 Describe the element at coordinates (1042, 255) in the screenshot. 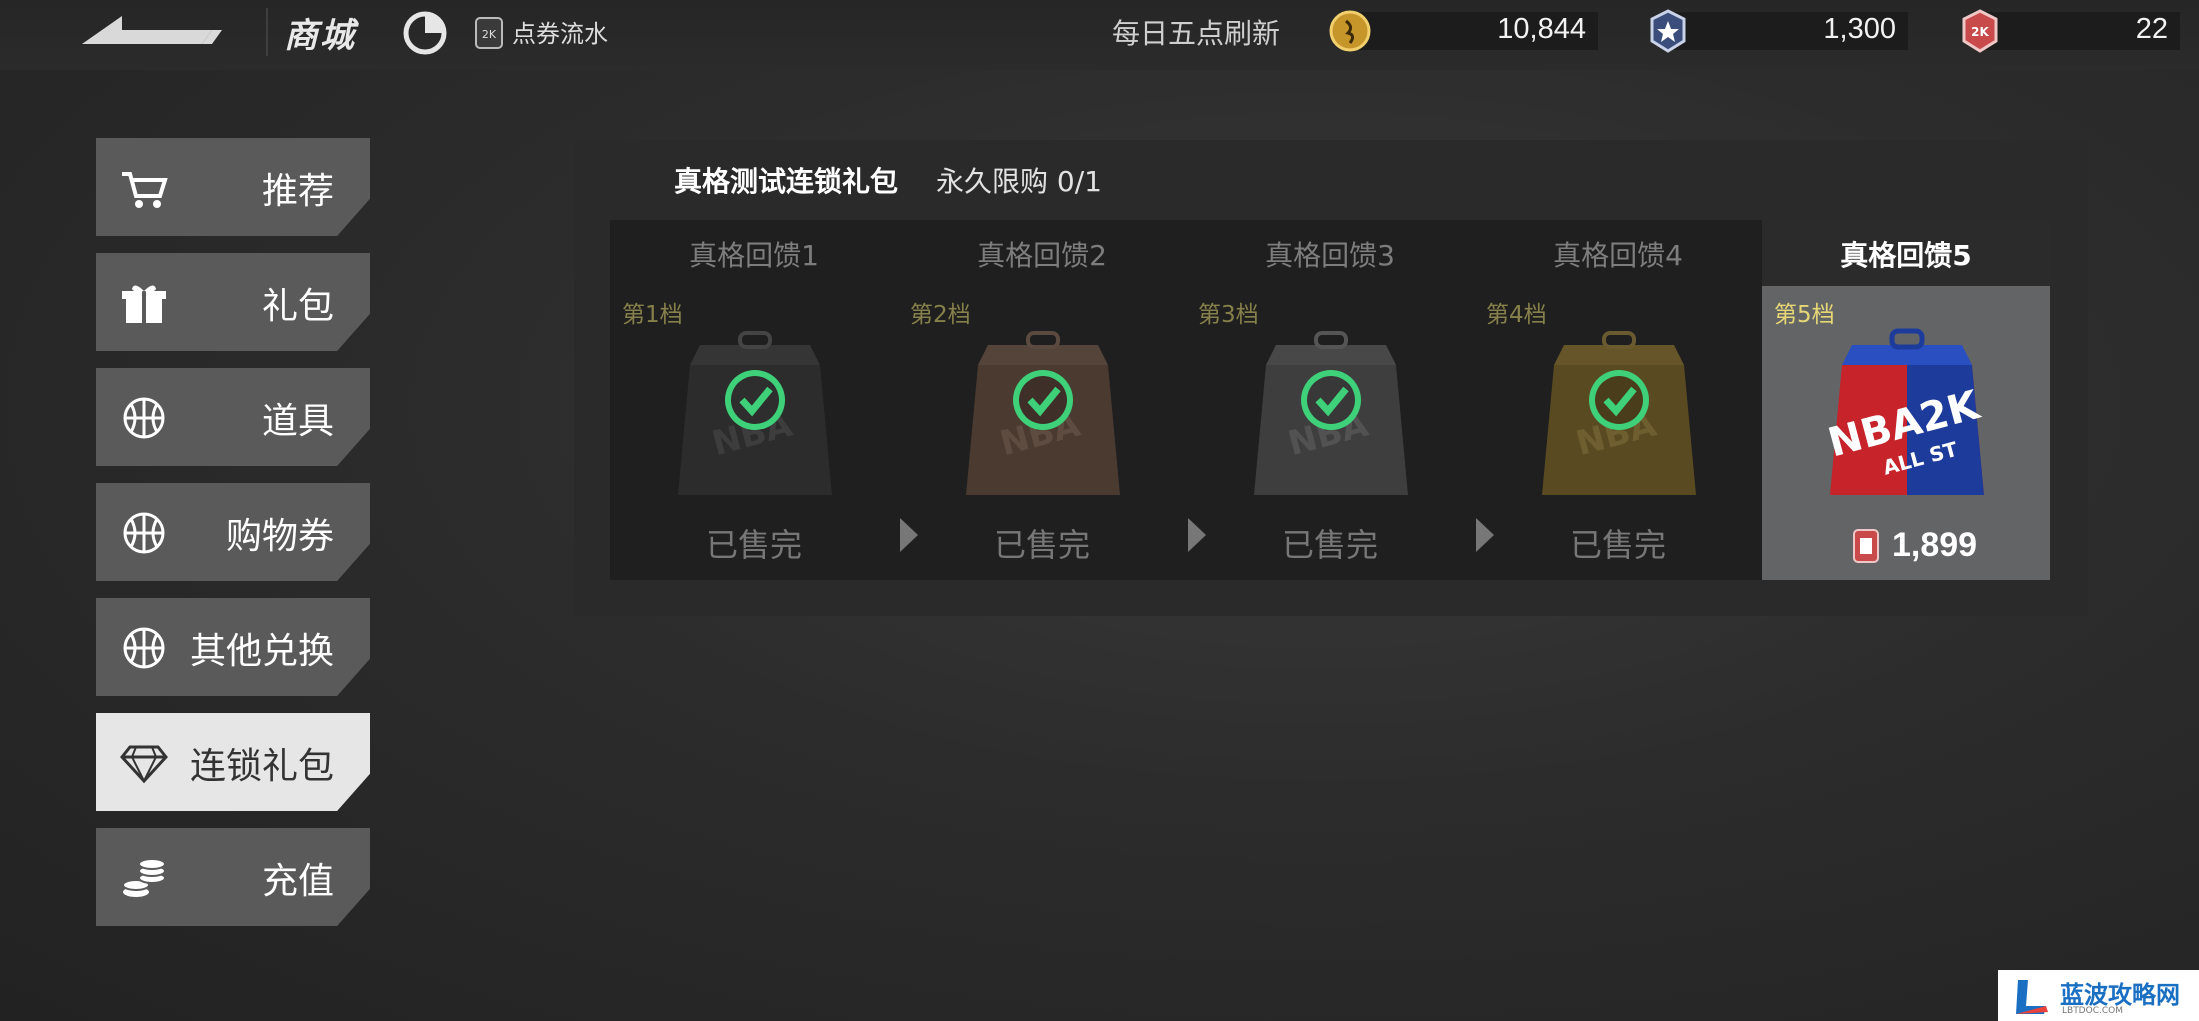

I see `tier-name: 真格回馈2` at that location.